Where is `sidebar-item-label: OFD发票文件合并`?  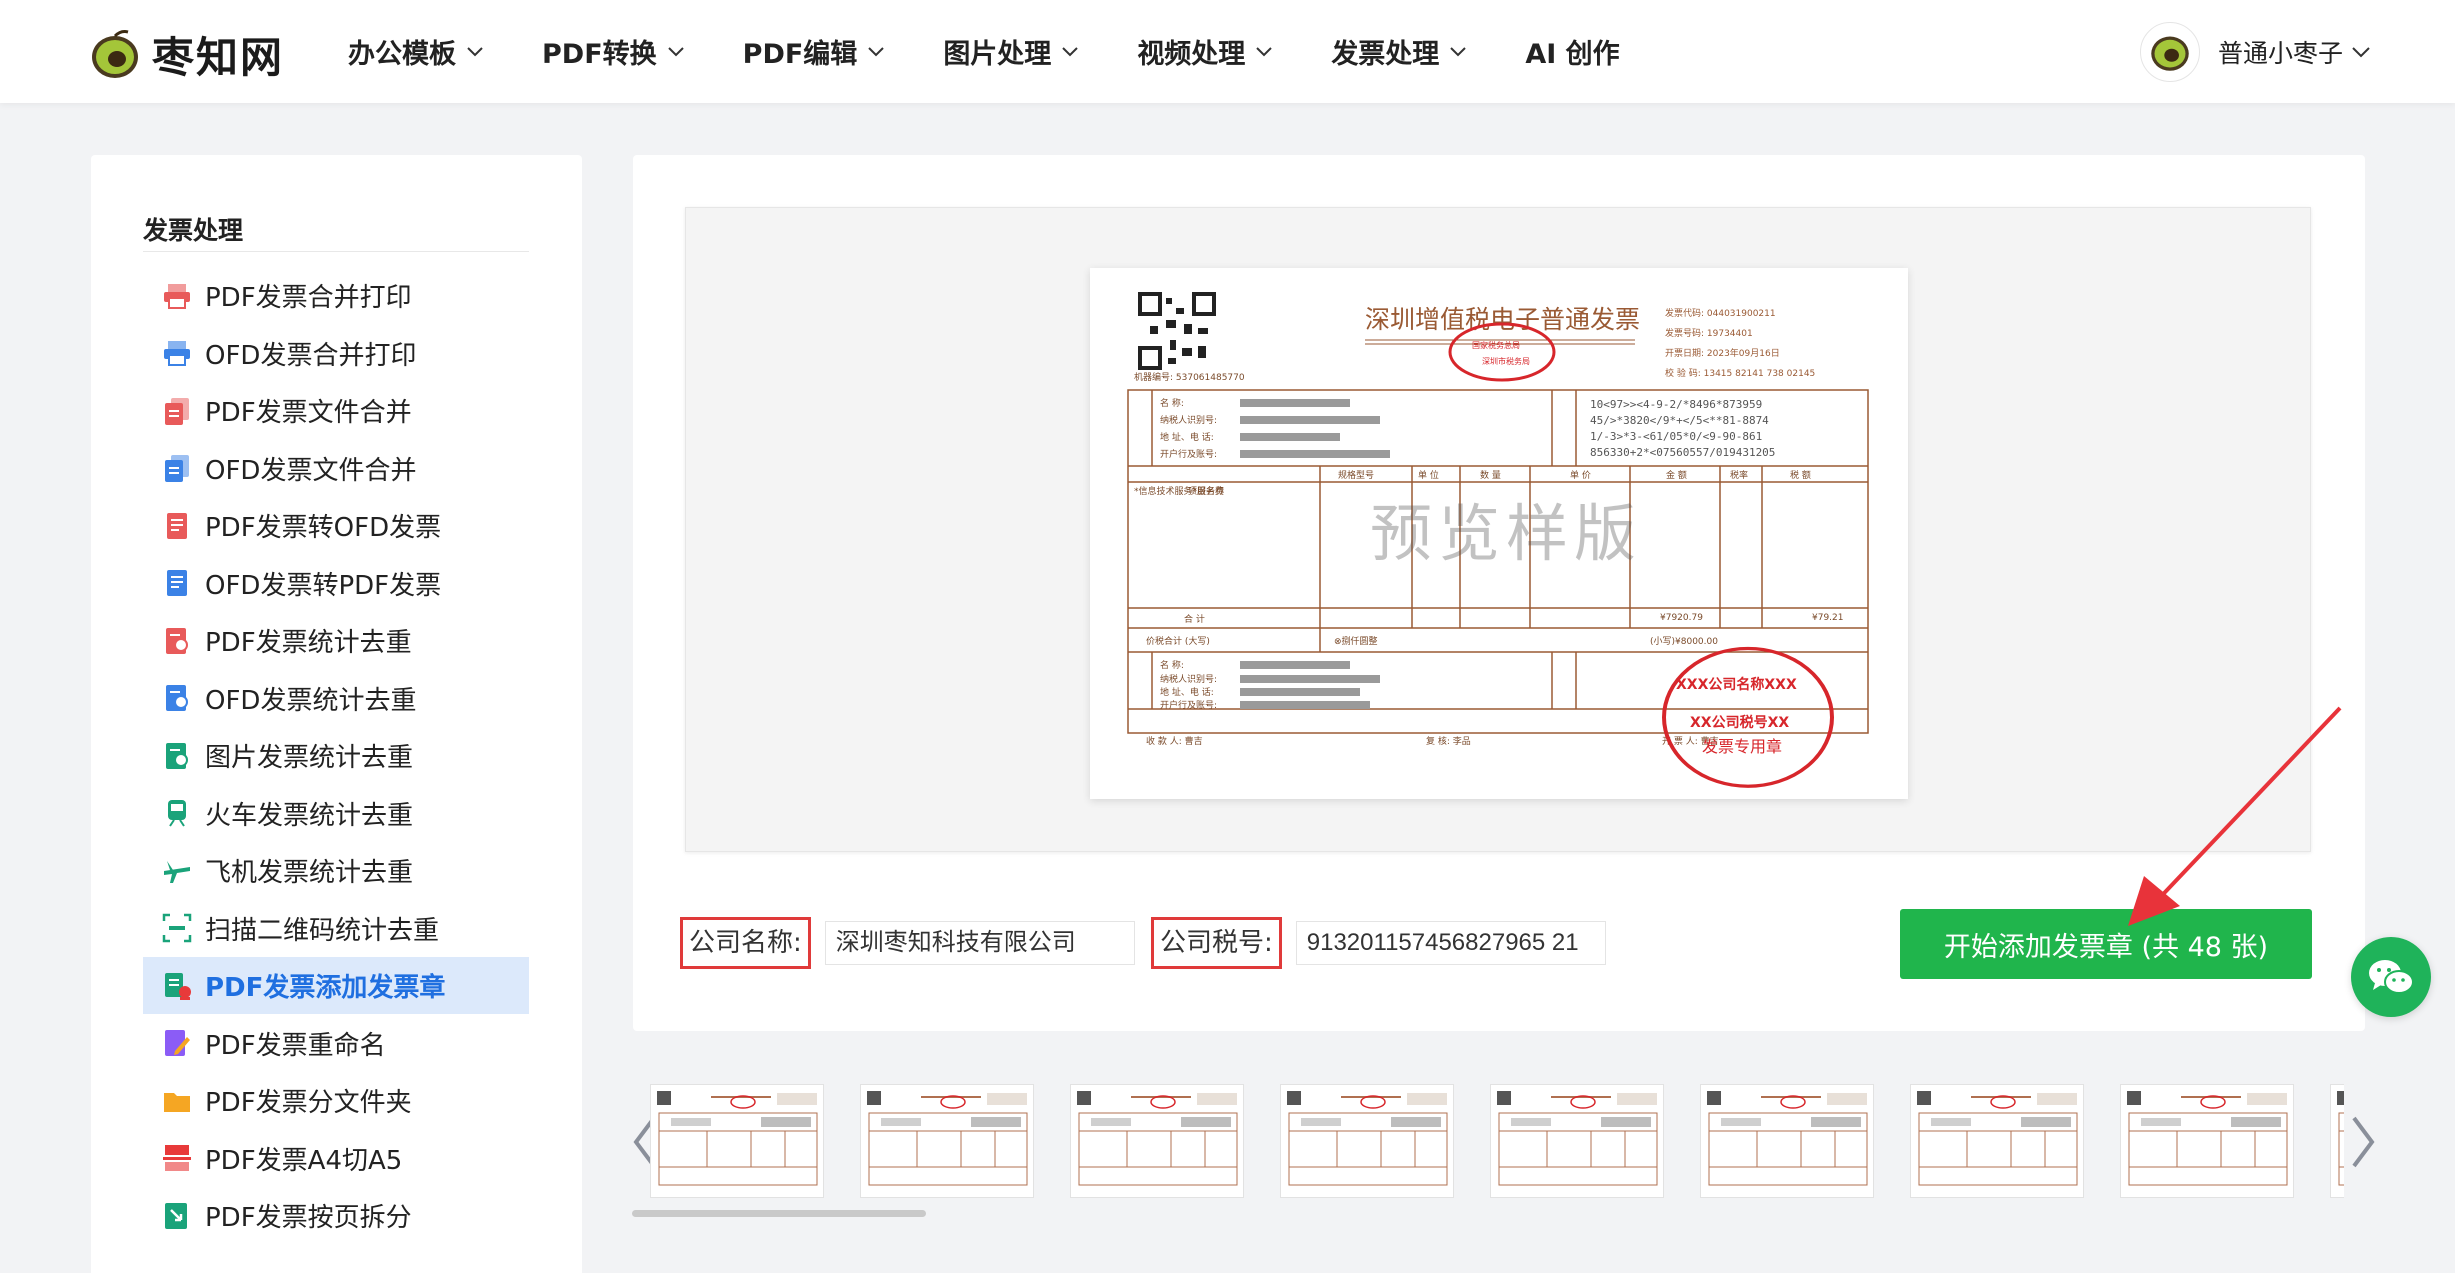
sidebar-item-label: OFD发票文件合并 is located at coordinates (311, 470).